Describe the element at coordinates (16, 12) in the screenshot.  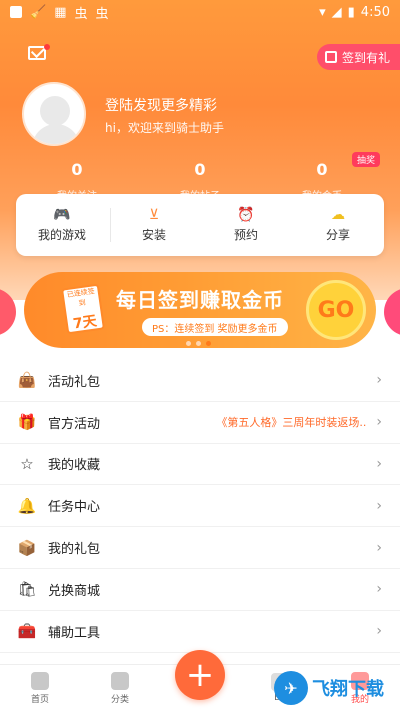
I see `app-icon` at that location.